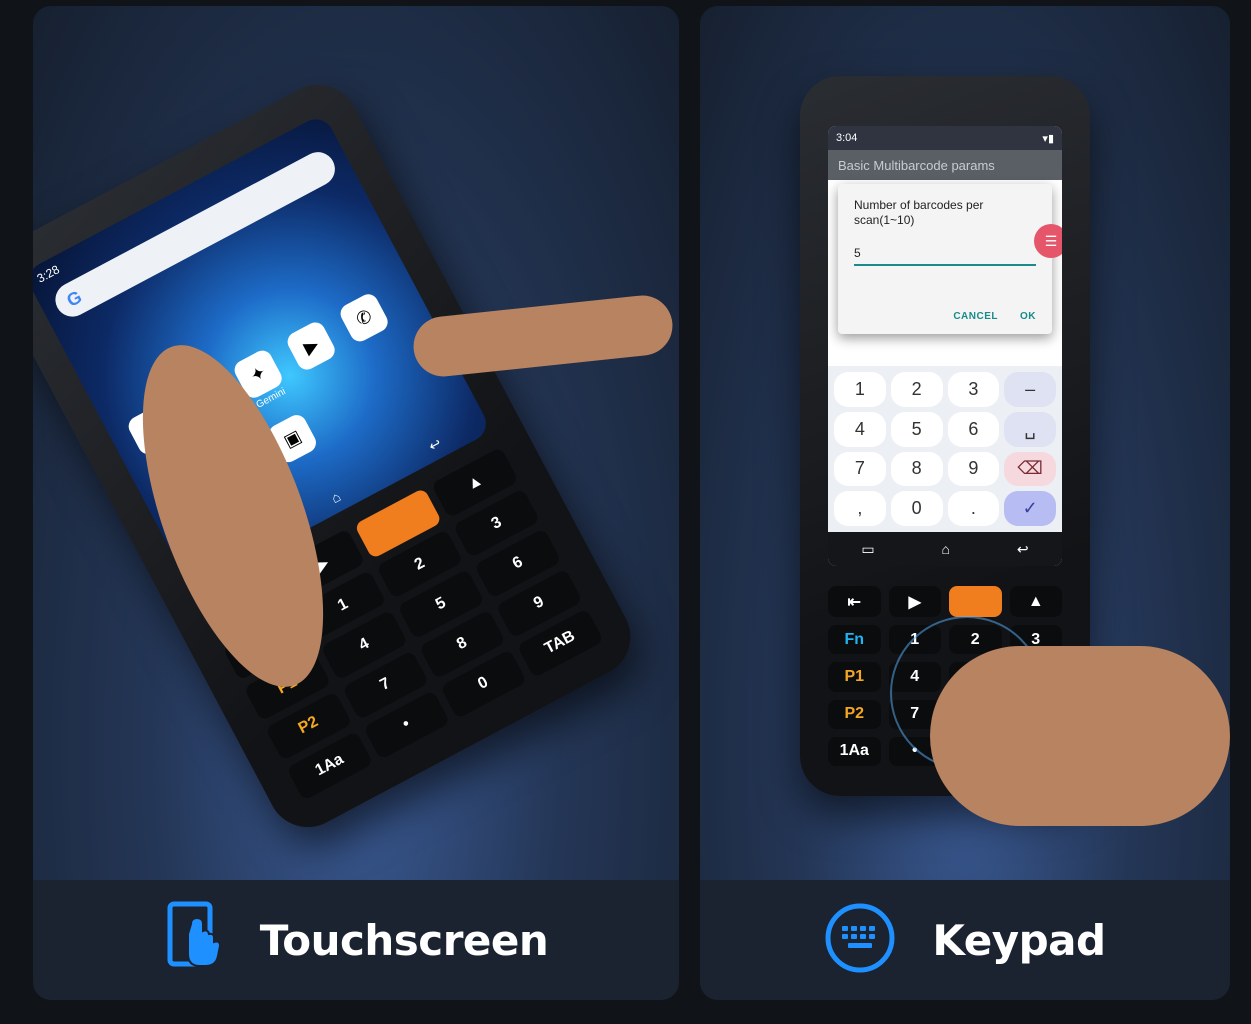  Describe the element at coordinates (194, 940) in the screenshot. I see `touchscreen-hand-icon` at that location.